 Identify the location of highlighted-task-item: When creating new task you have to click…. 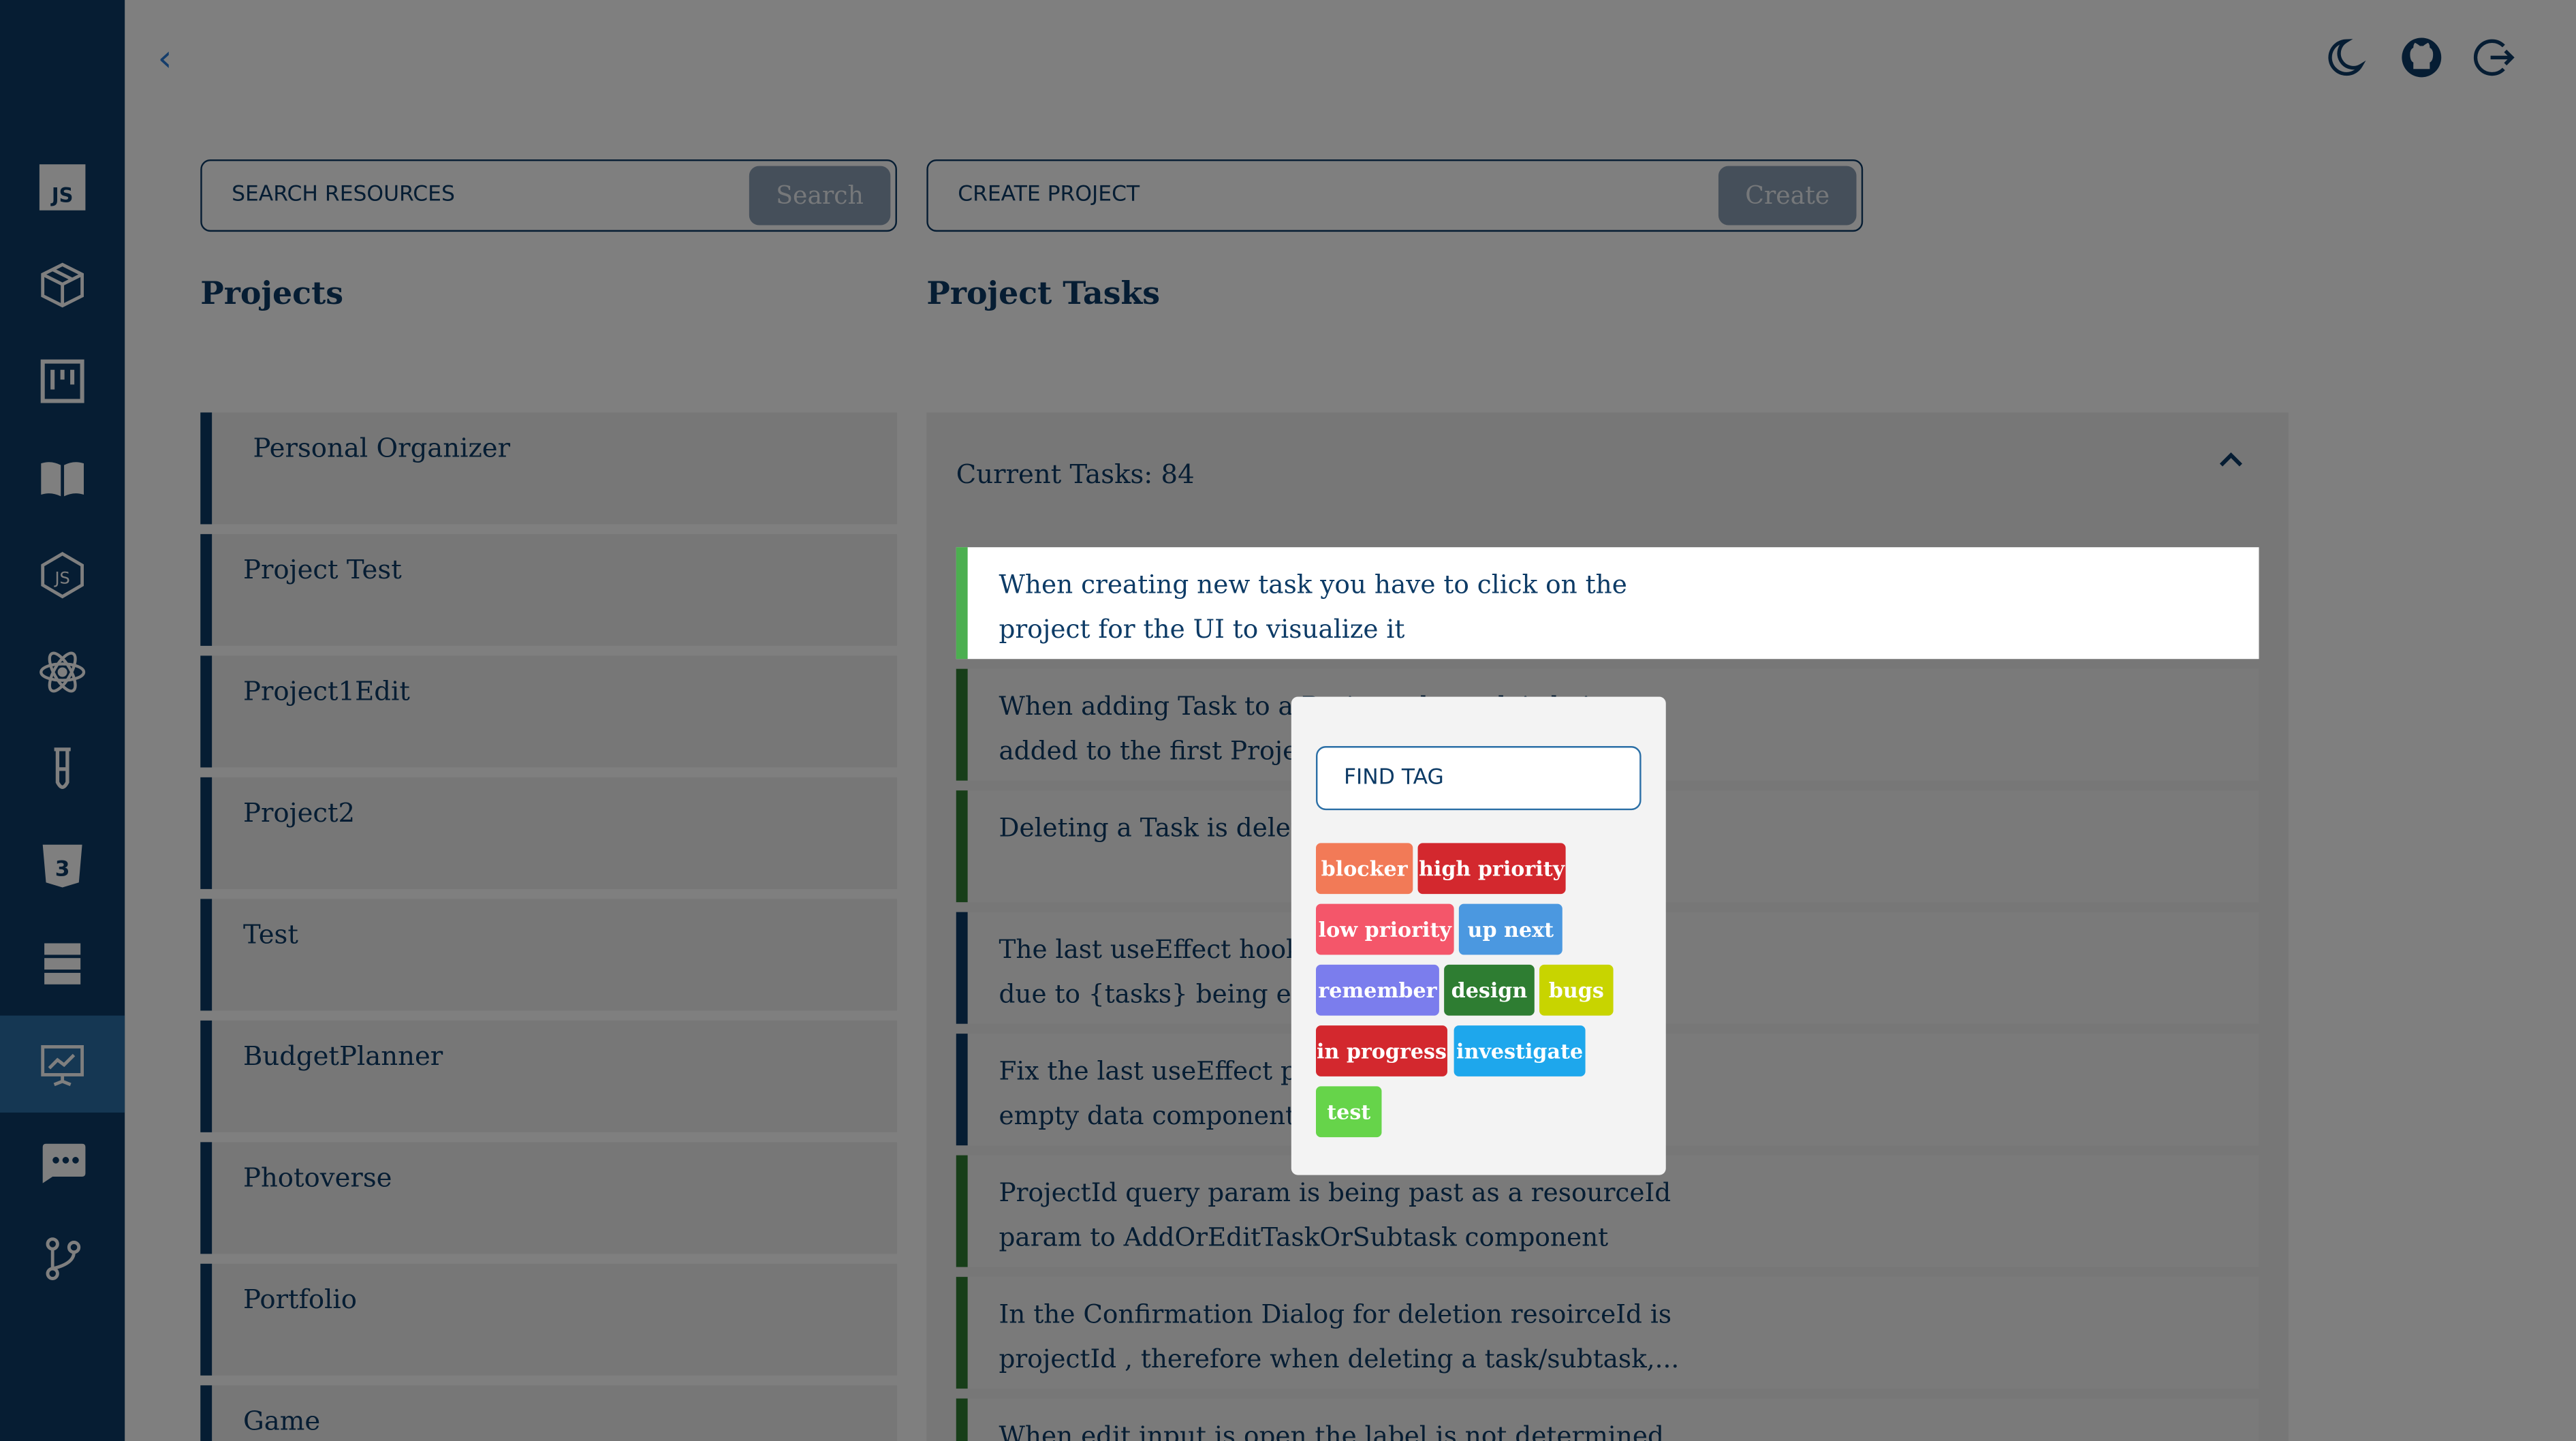
(1607, 603).